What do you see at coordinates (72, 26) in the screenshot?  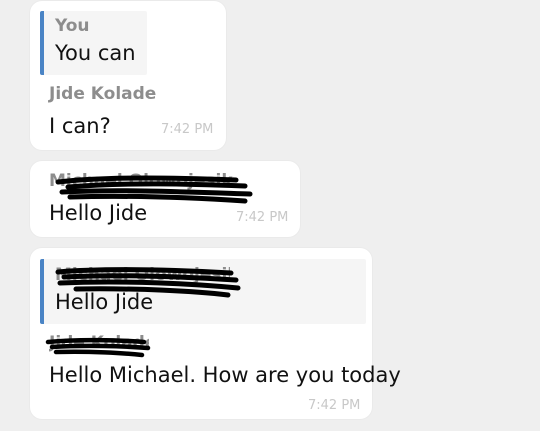 I see `reply-quote-sender: You` at bounding box center [72, 26].